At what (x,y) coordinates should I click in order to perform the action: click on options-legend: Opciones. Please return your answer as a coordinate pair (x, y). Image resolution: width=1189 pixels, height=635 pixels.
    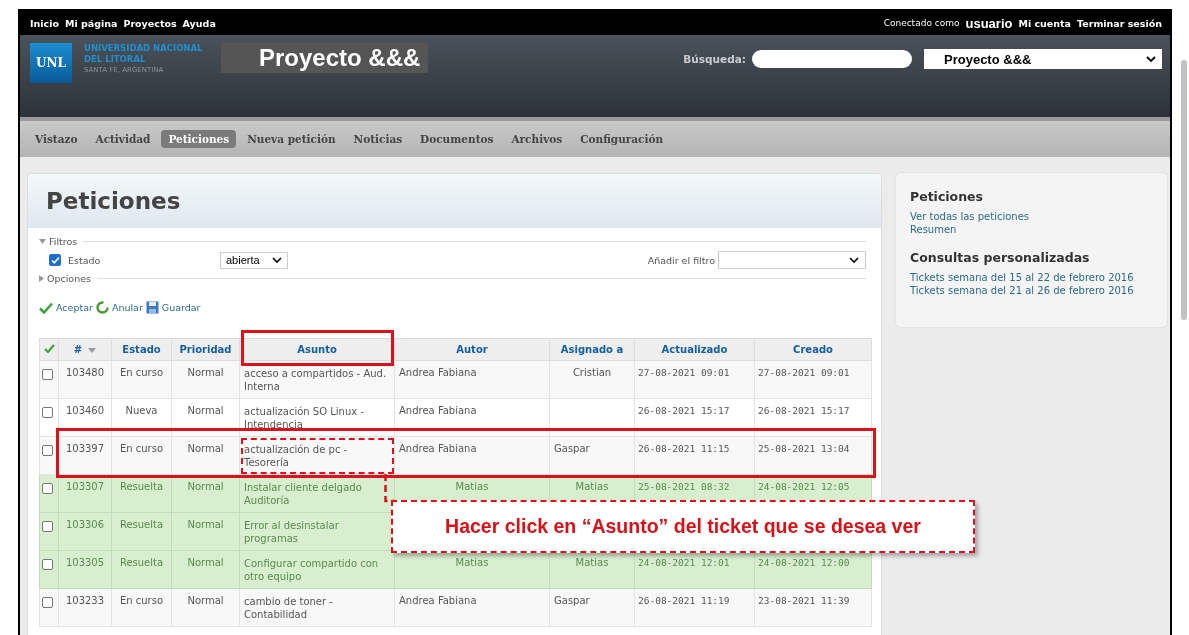
    Looking at the image, I should click on (69, 278).